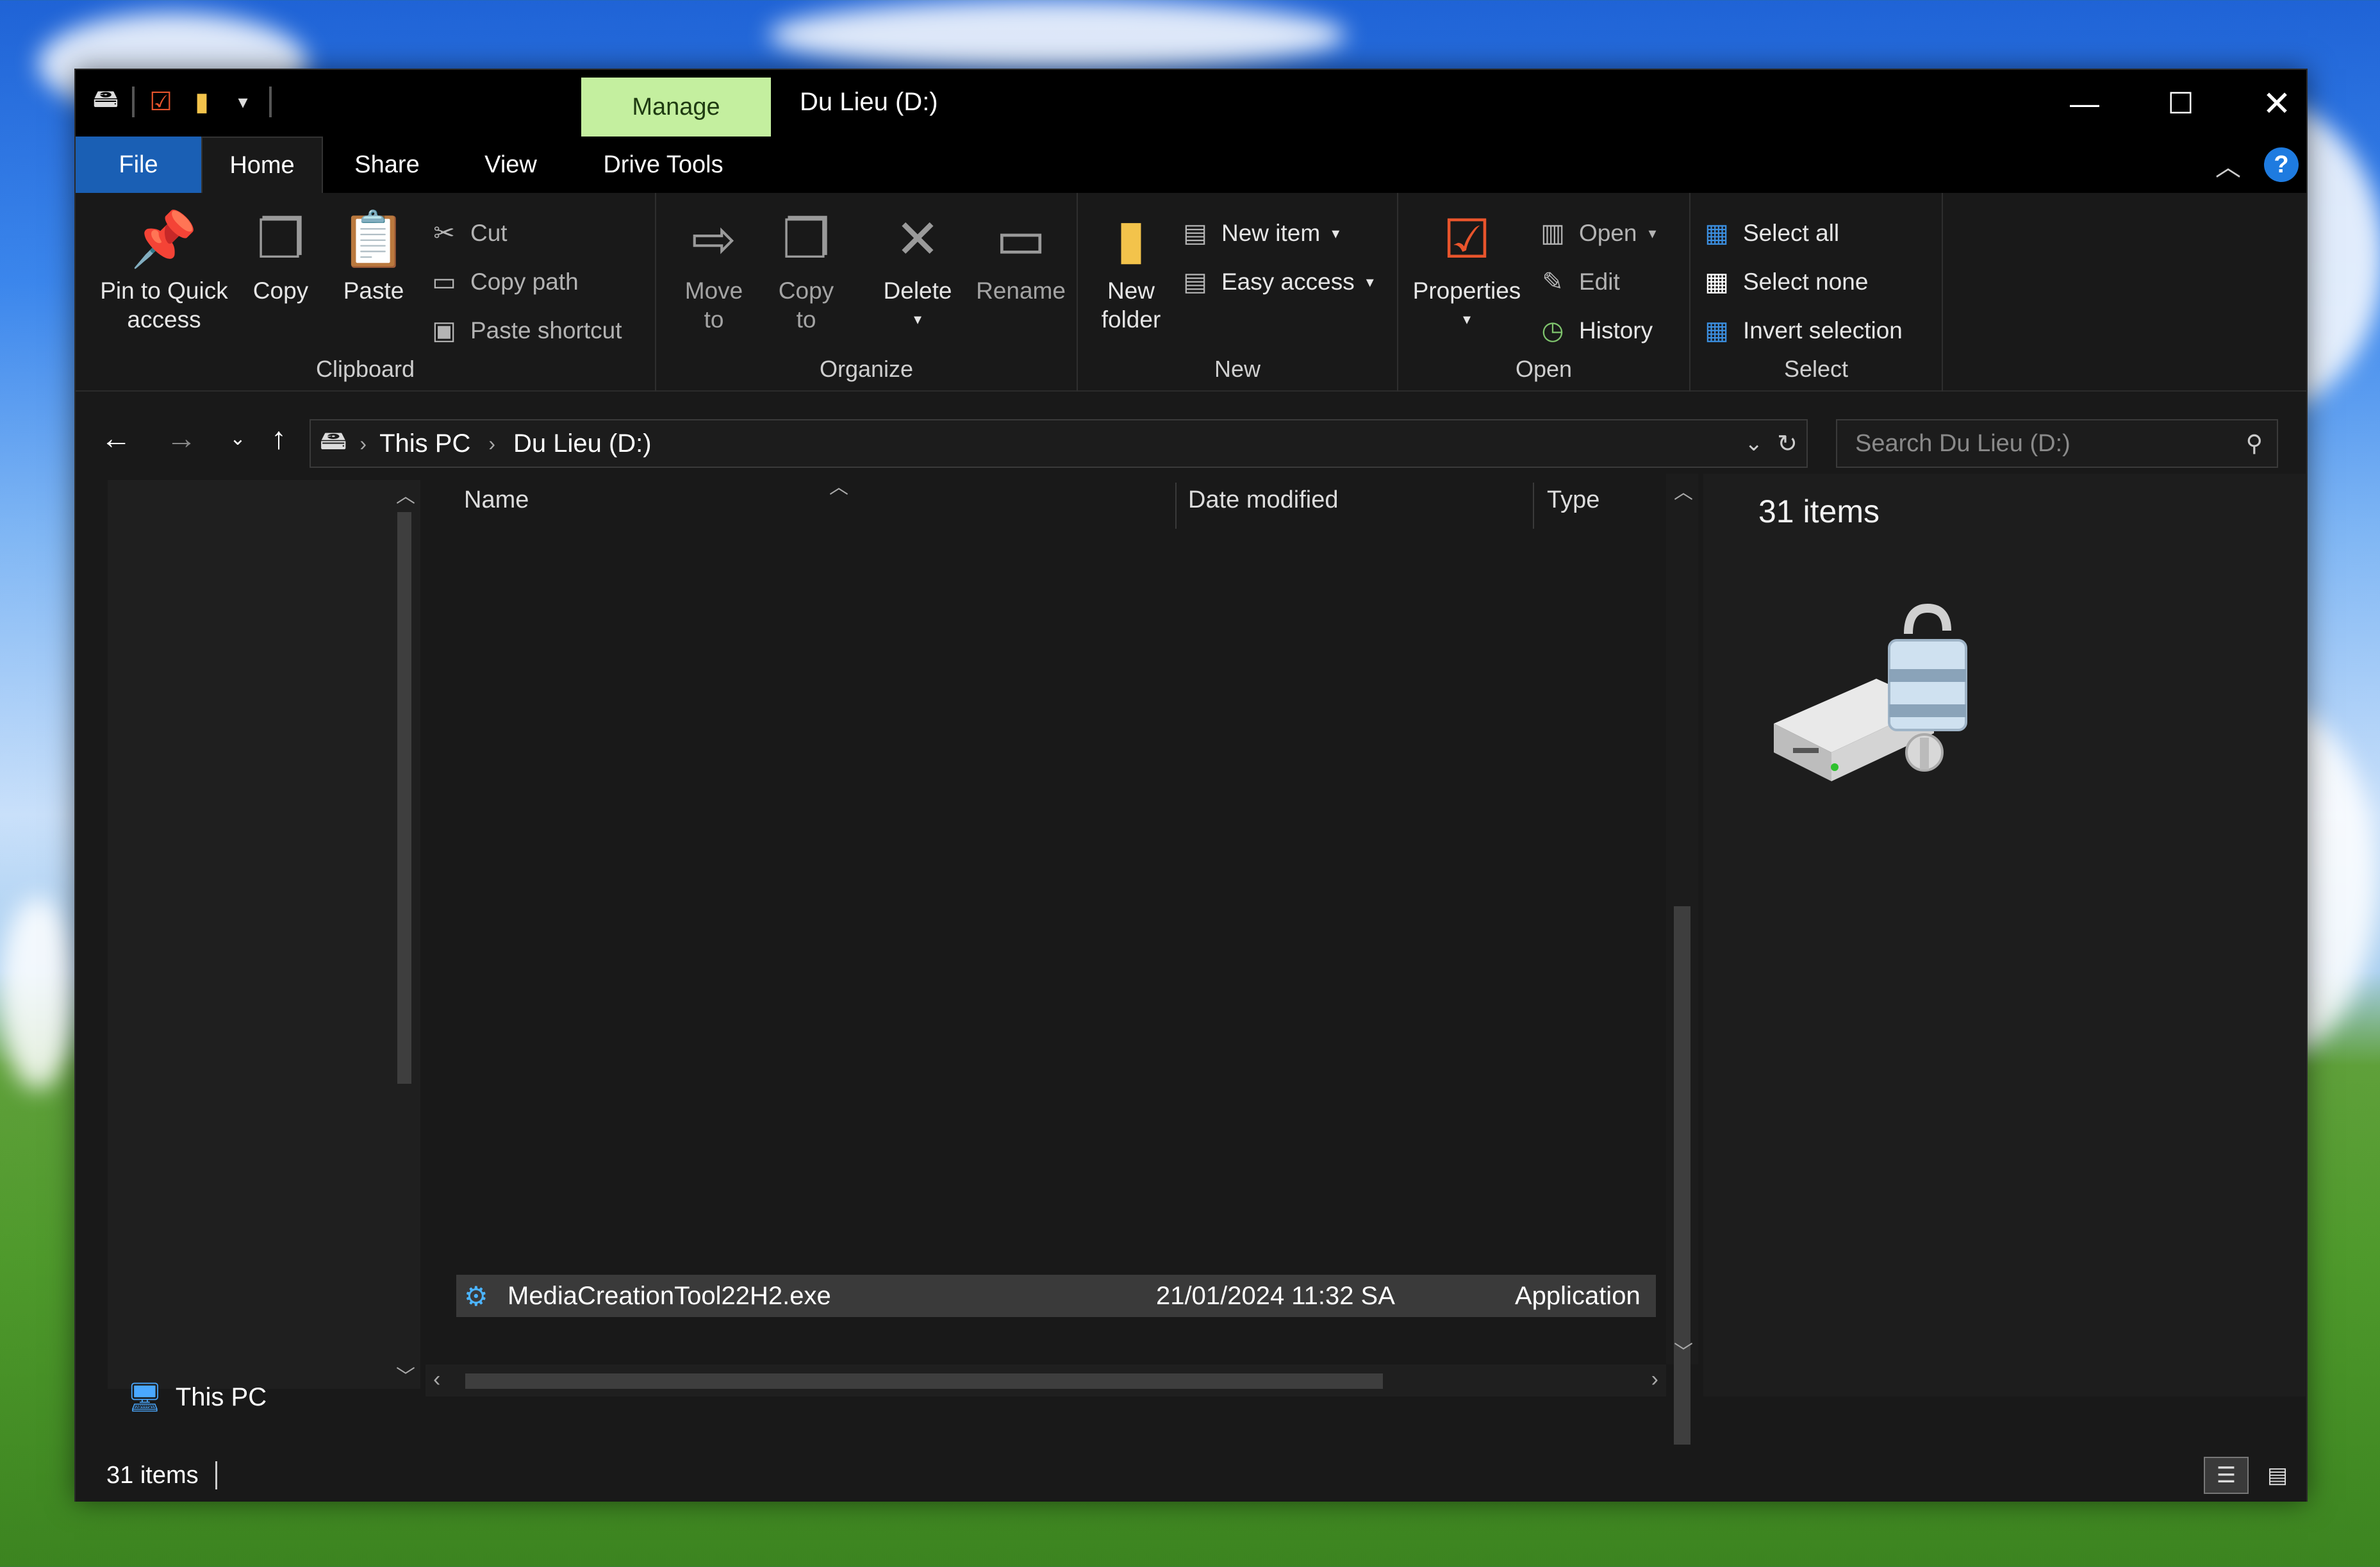 This screenshot has width=2380, height=1567. Describe the element at coordinates (807, 270) in the screenshot. I see `copy-to-button: ❐ Copy to` at that location.